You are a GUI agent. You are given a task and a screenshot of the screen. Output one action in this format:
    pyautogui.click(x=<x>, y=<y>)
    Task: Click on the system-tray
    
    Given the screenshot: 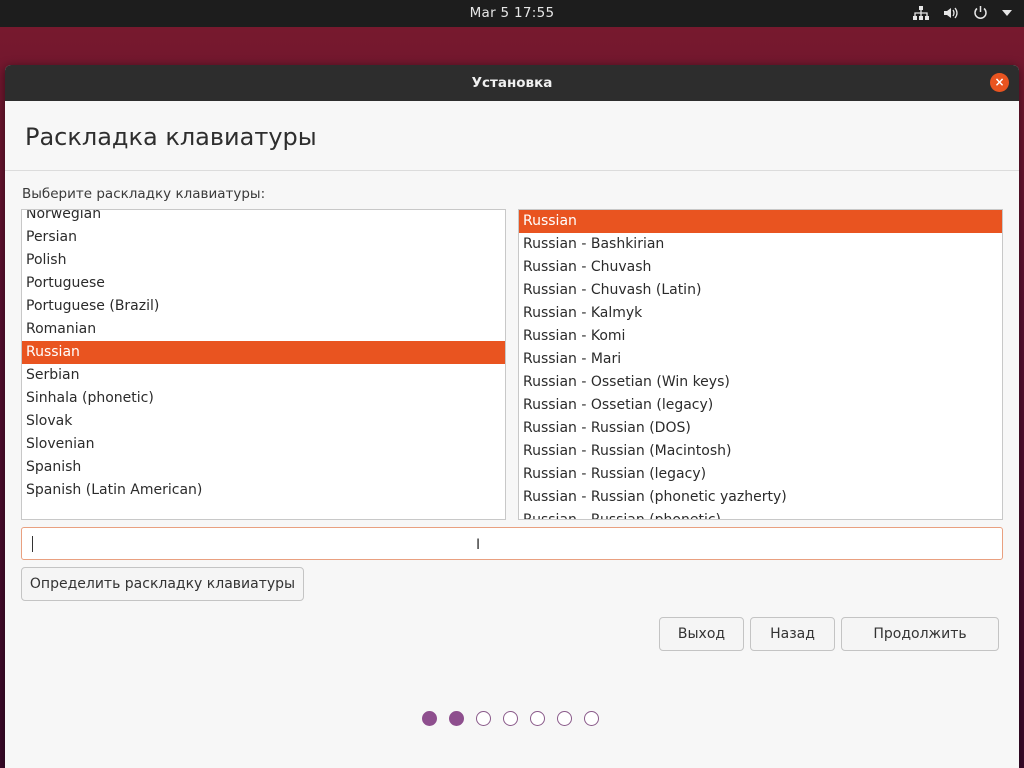 What is the action you would take?
    pyautogui.click(x=962, y=12)
    